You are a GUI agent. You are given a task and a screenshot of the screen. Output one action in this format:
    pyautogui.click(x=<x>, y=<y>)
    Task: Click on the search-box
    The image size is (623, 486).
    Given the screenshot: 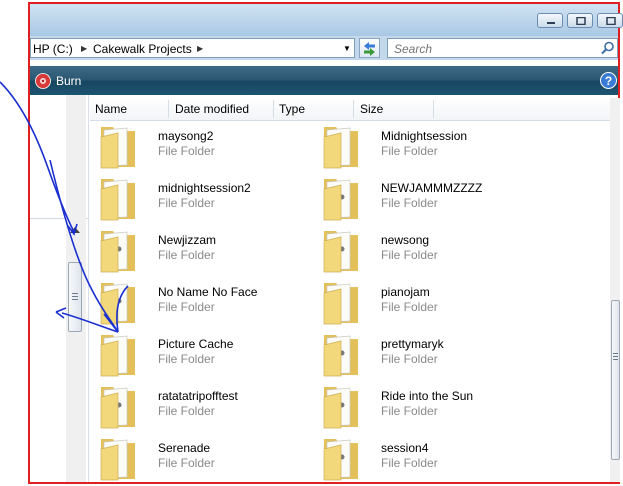 What is the action you would take?
    pyautogui.click(x=502, y=48)
    